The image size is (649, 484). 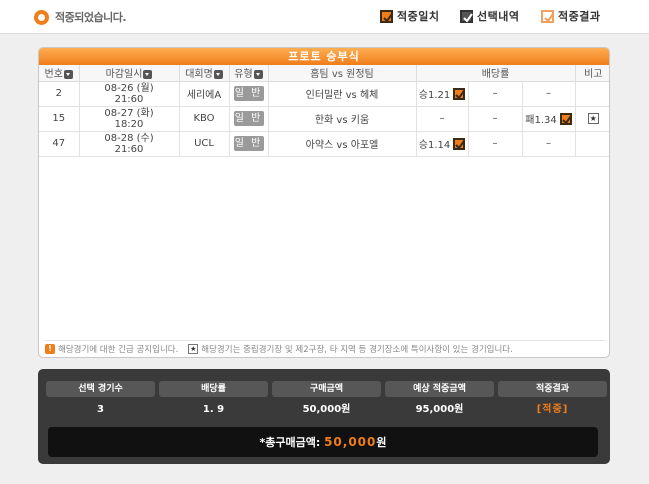 What do you see at coordinates (442, 118) in the screenshot?
I see `row-odd-win: –` at bounding box center [442, 118].